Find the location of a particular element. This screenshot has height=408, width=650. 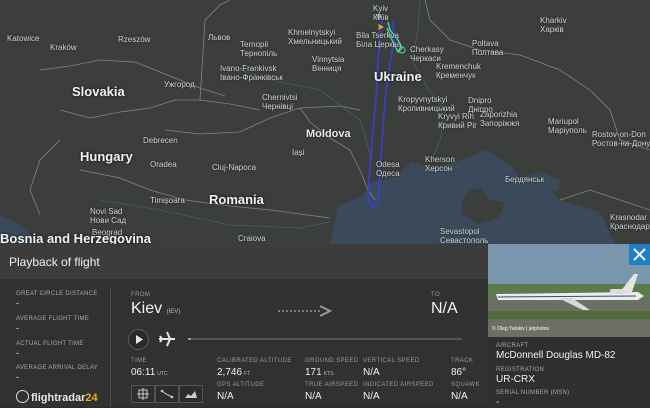

city-oradea: Oradea is located at coordinates (163, 164).